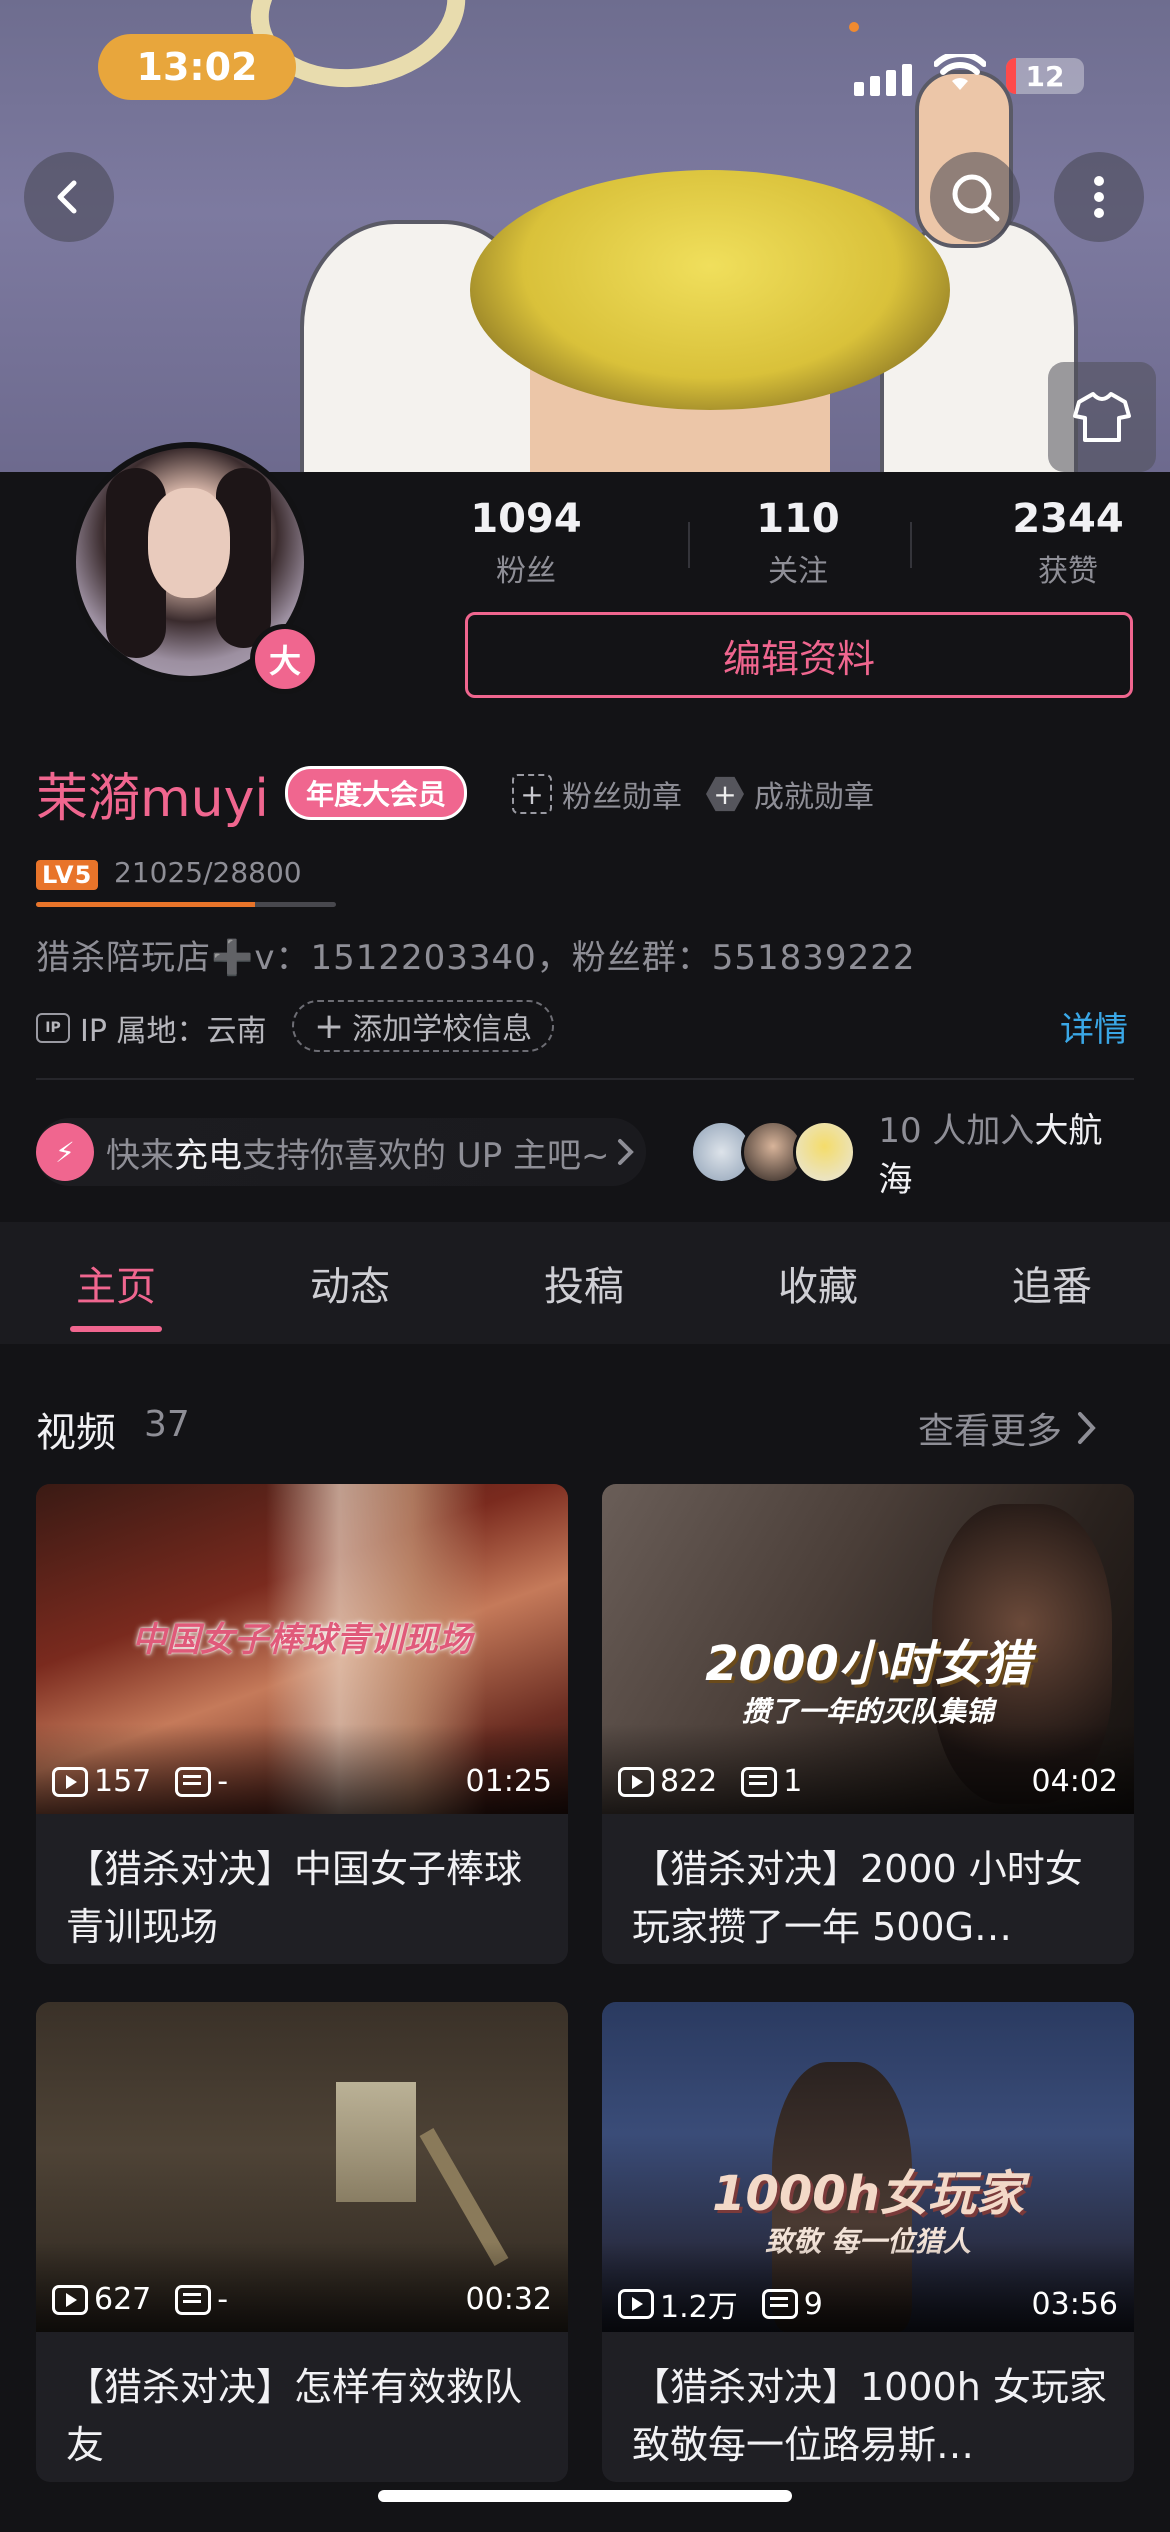 This screenshot has width=1170, height=2532. What do you see at coordinates (799, 655) in the screenshot?
I see `edit-profile-button: 编辑资料` at bounding box center [799, 655].